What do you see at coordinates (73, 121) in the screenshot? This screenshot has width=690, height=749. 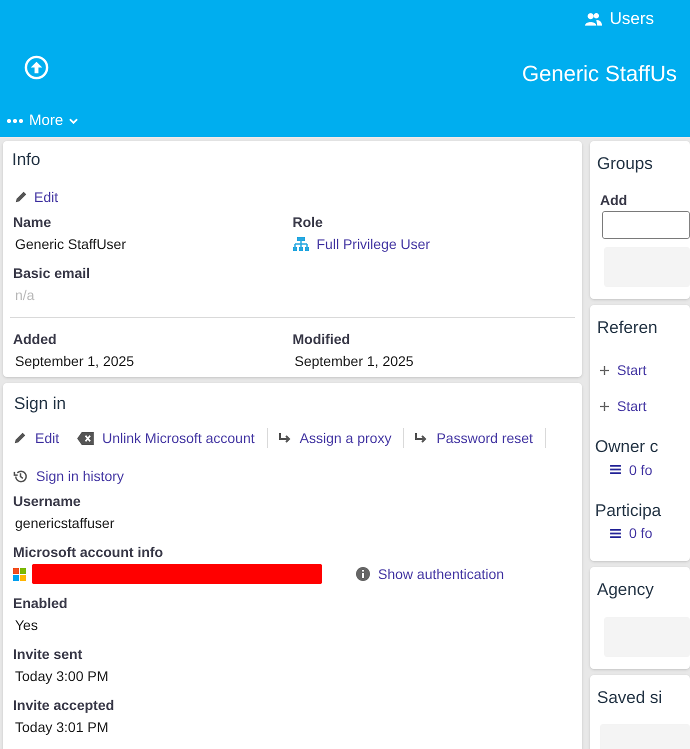 I see `chevron-down-icon` at bounding box center [73, 121].